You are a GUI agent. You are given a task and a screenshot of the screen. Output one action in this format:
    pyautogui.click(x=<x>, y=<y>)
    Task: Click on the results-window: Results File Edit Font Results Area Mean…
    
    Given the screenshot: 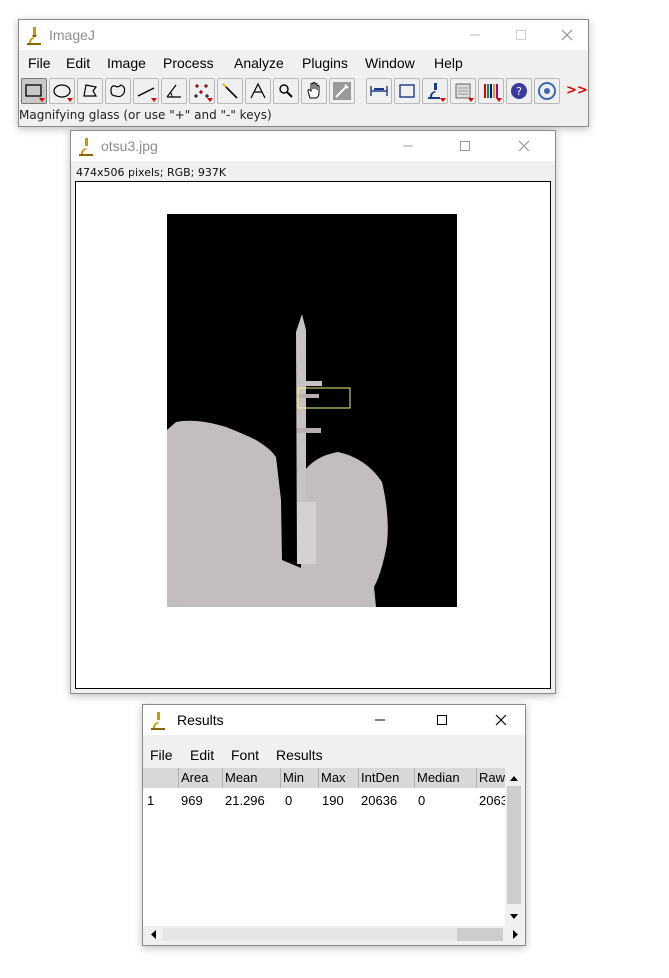 What is the action you would take?
    pyautogui.click(x=334, y=825)
    